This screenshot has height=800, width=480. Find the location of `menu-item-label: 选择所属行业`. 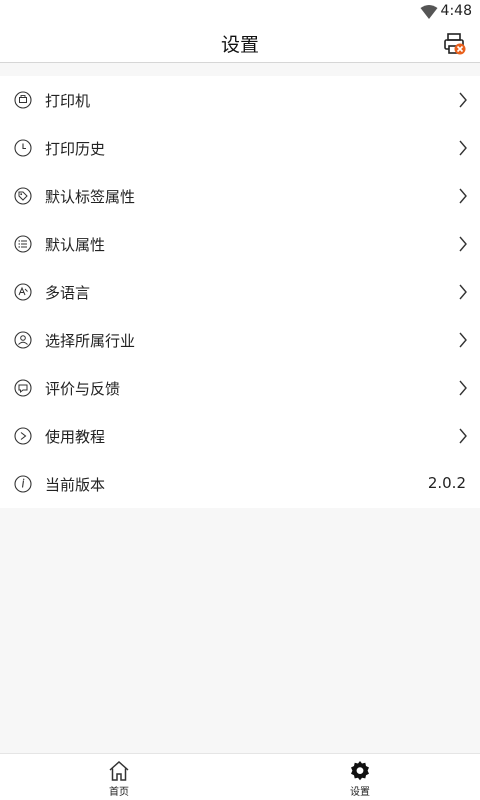

menu-item-label: 选择所属行业 is located at coordinates (90, 341).